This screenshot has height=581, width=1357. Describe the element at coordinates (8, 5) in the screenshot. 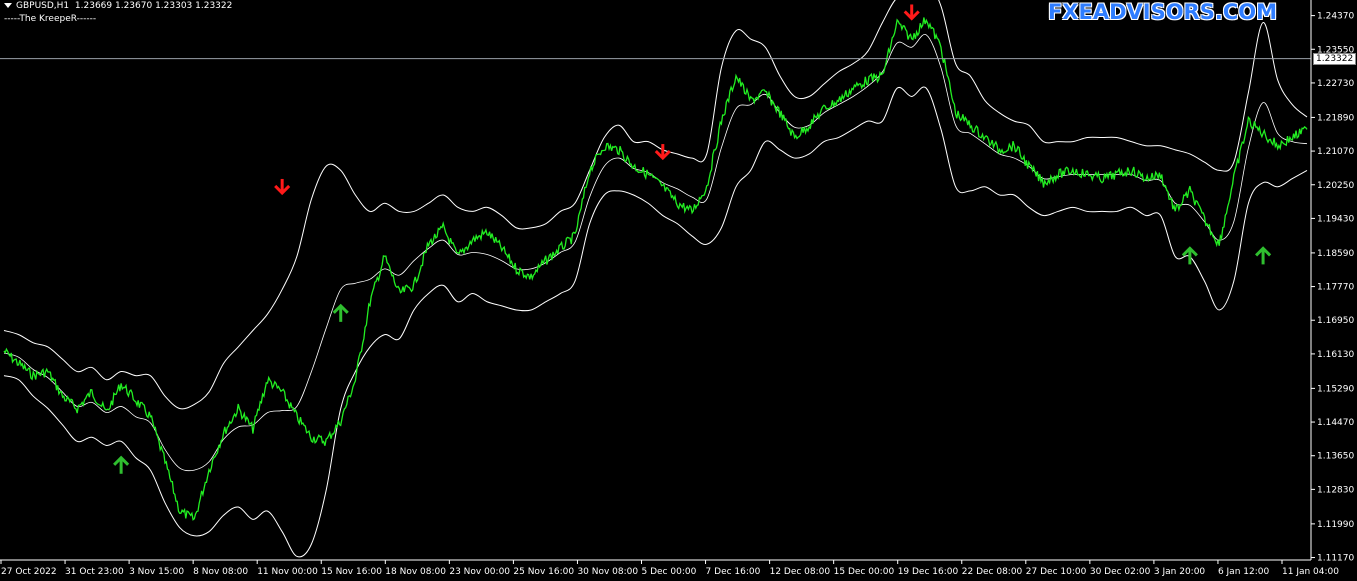

I see `dropdown-triangle-icon` at that location.